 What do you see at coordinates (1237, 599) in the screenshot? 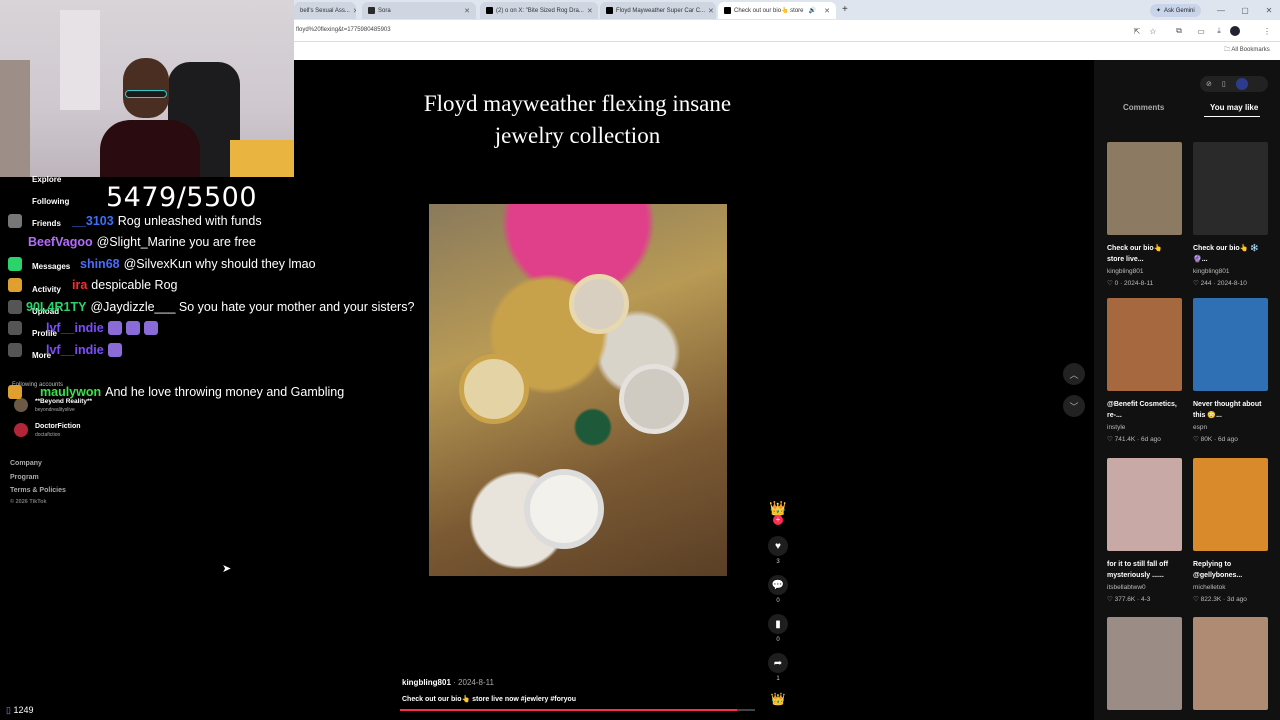
I see `post-date: 3d ago` at bounding box center [1237, 599].